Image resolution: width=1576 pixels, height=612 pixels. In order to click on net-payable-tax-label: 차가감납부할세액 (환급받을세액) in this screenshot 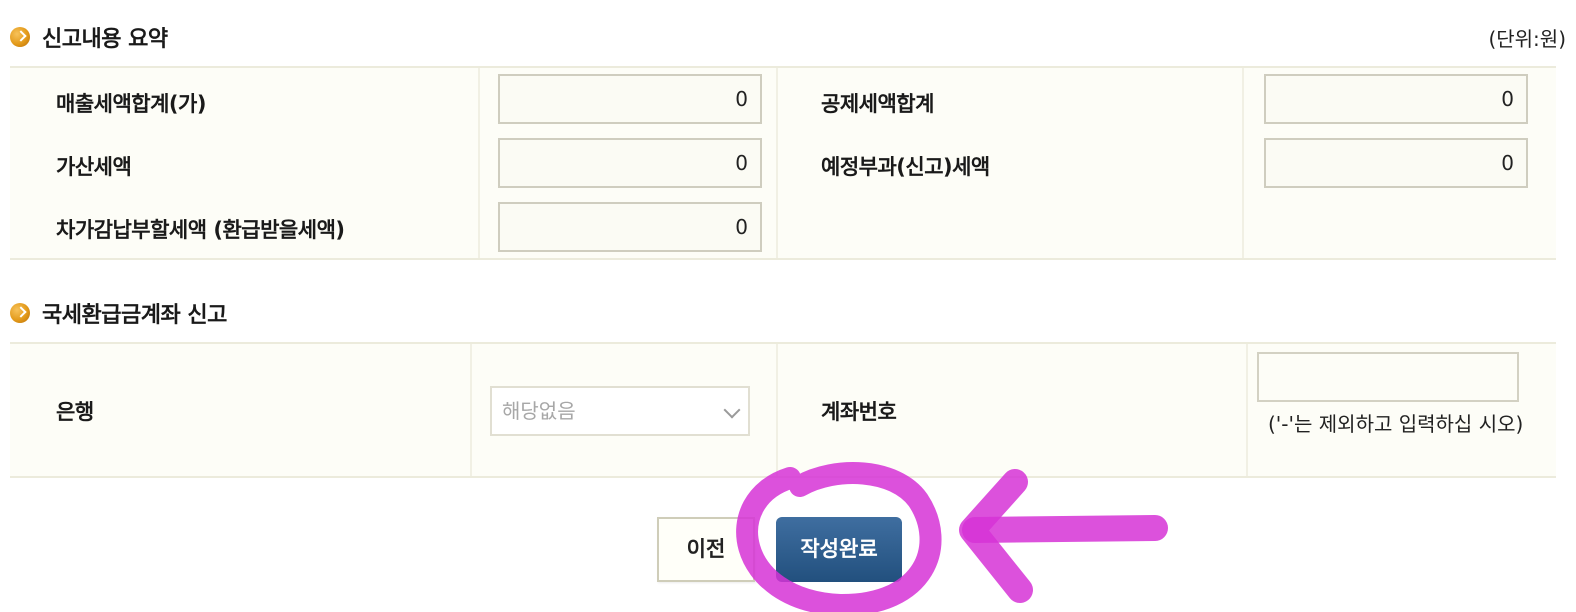, I will do `click(200, 230)`.